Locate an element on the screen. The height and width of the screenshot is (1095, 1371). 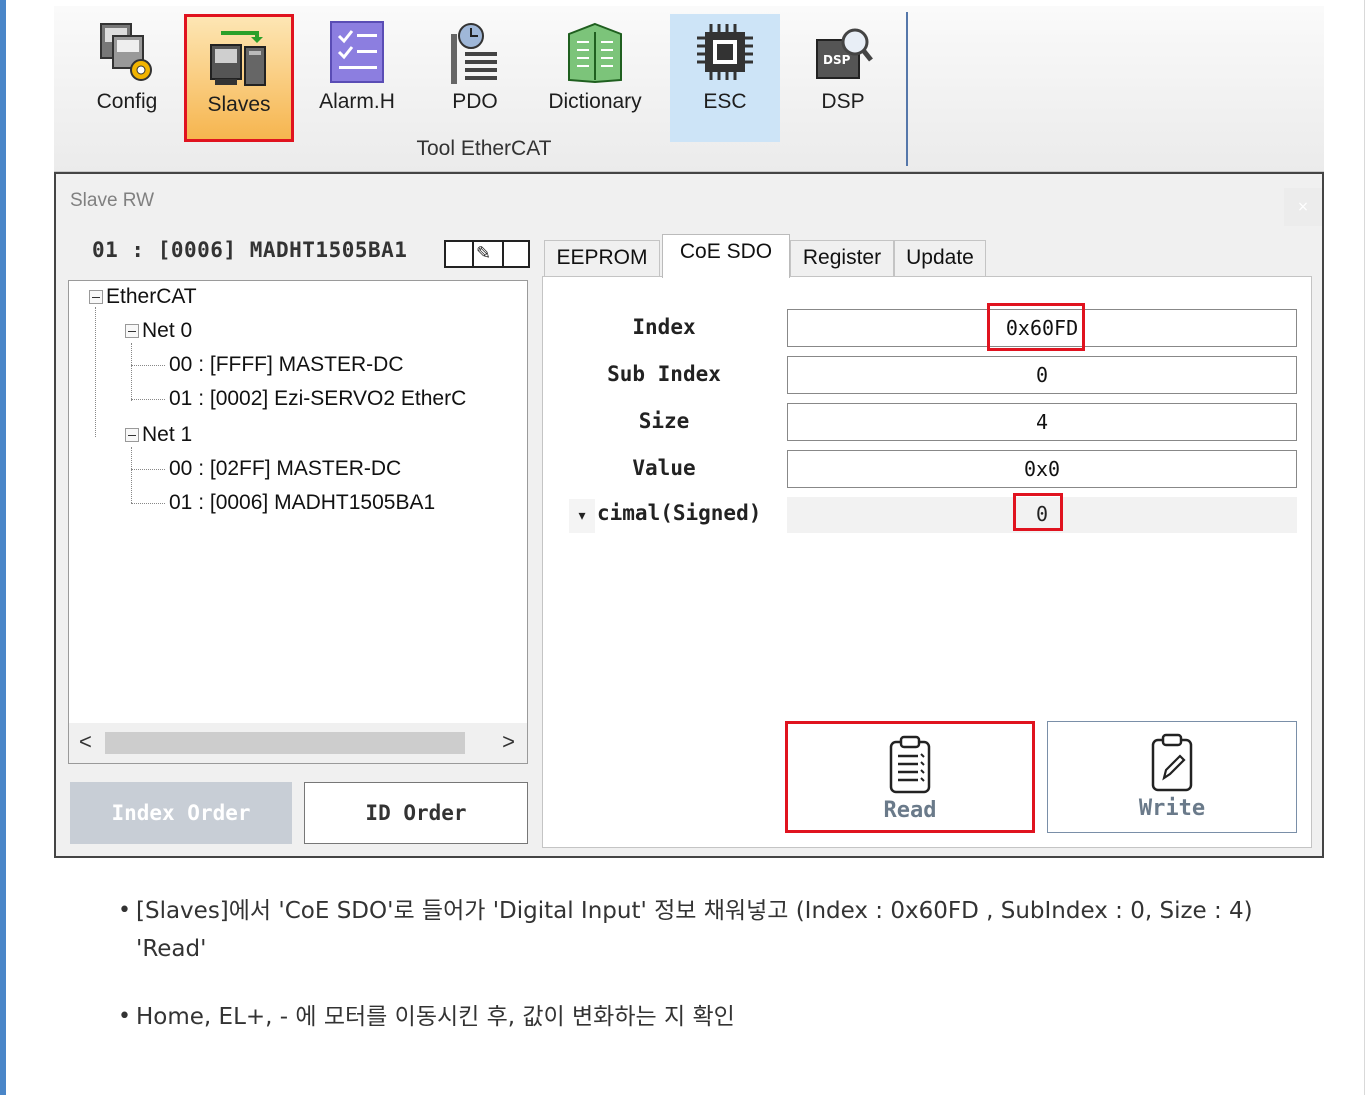
ribbon-group-label: Tool EtherCAT is located at coordinates (484, 148).